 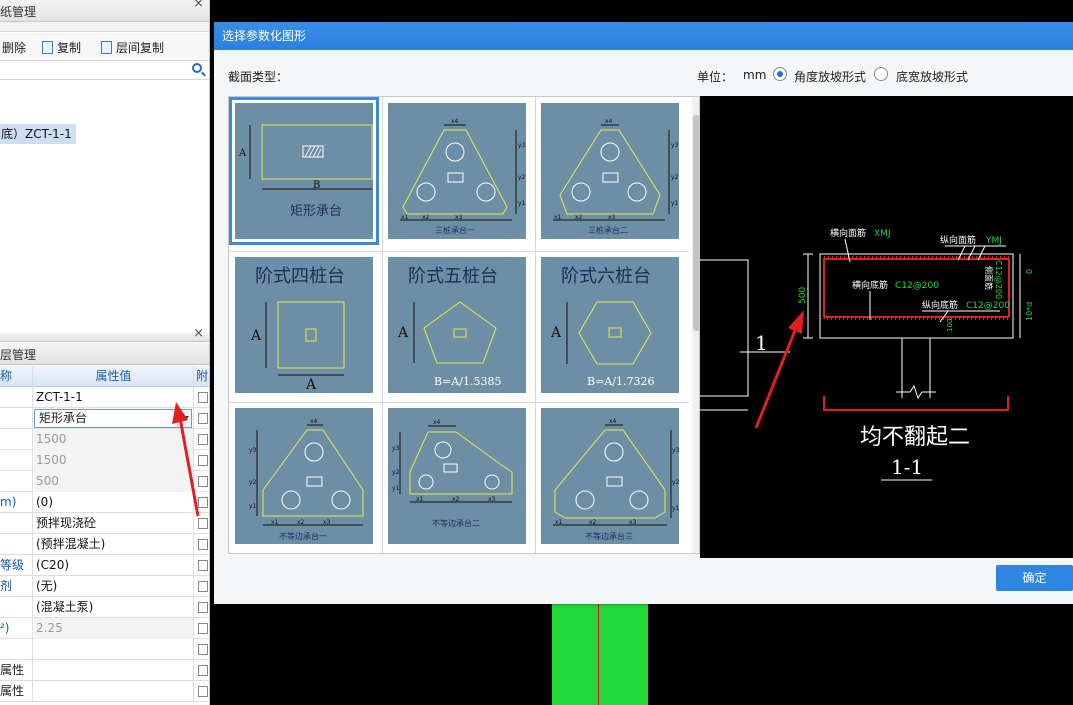 I want to click on radio-width-slope, so click(x=881, y=74).